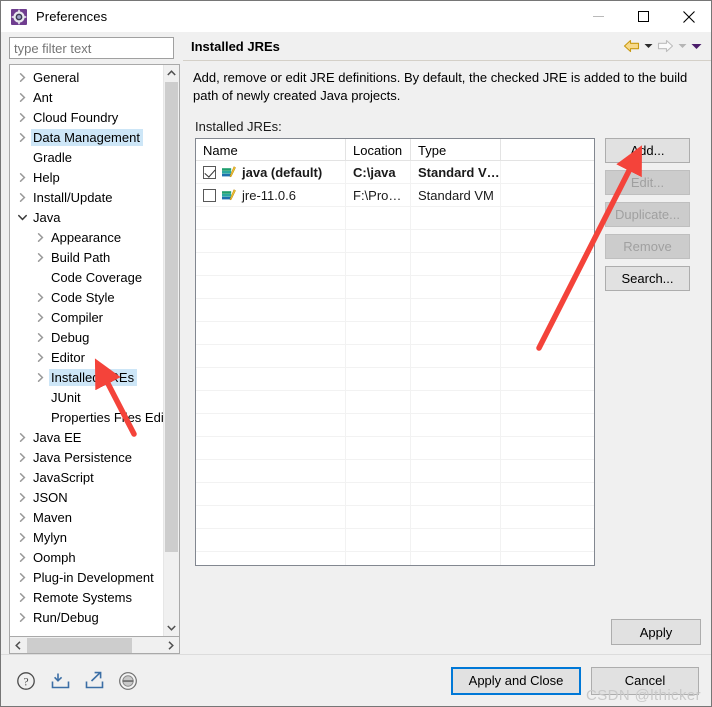  Describe the element at coordinates (86, 137) in the screenshot. I see `tree-item-data-management: Data Management` at that location.